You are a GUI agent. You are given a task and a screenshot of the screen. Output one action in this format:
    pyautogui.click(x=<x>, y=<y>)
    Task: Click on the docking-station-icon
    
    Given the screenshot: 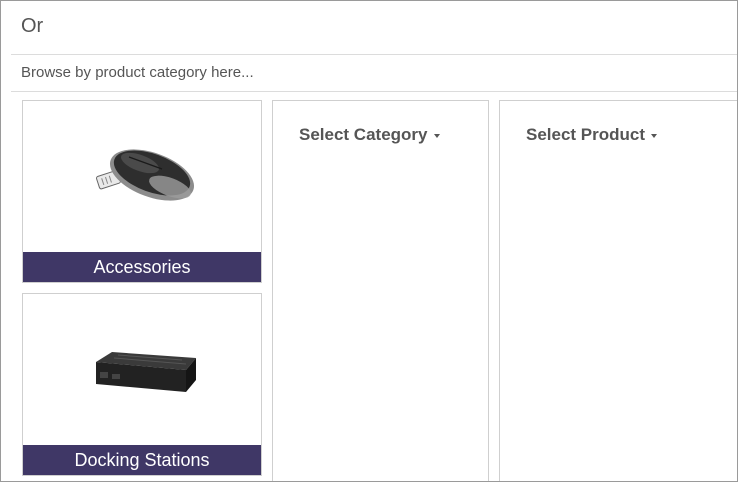 What is the action you would take?
    pyautogui.click(x=142, y=369)
    